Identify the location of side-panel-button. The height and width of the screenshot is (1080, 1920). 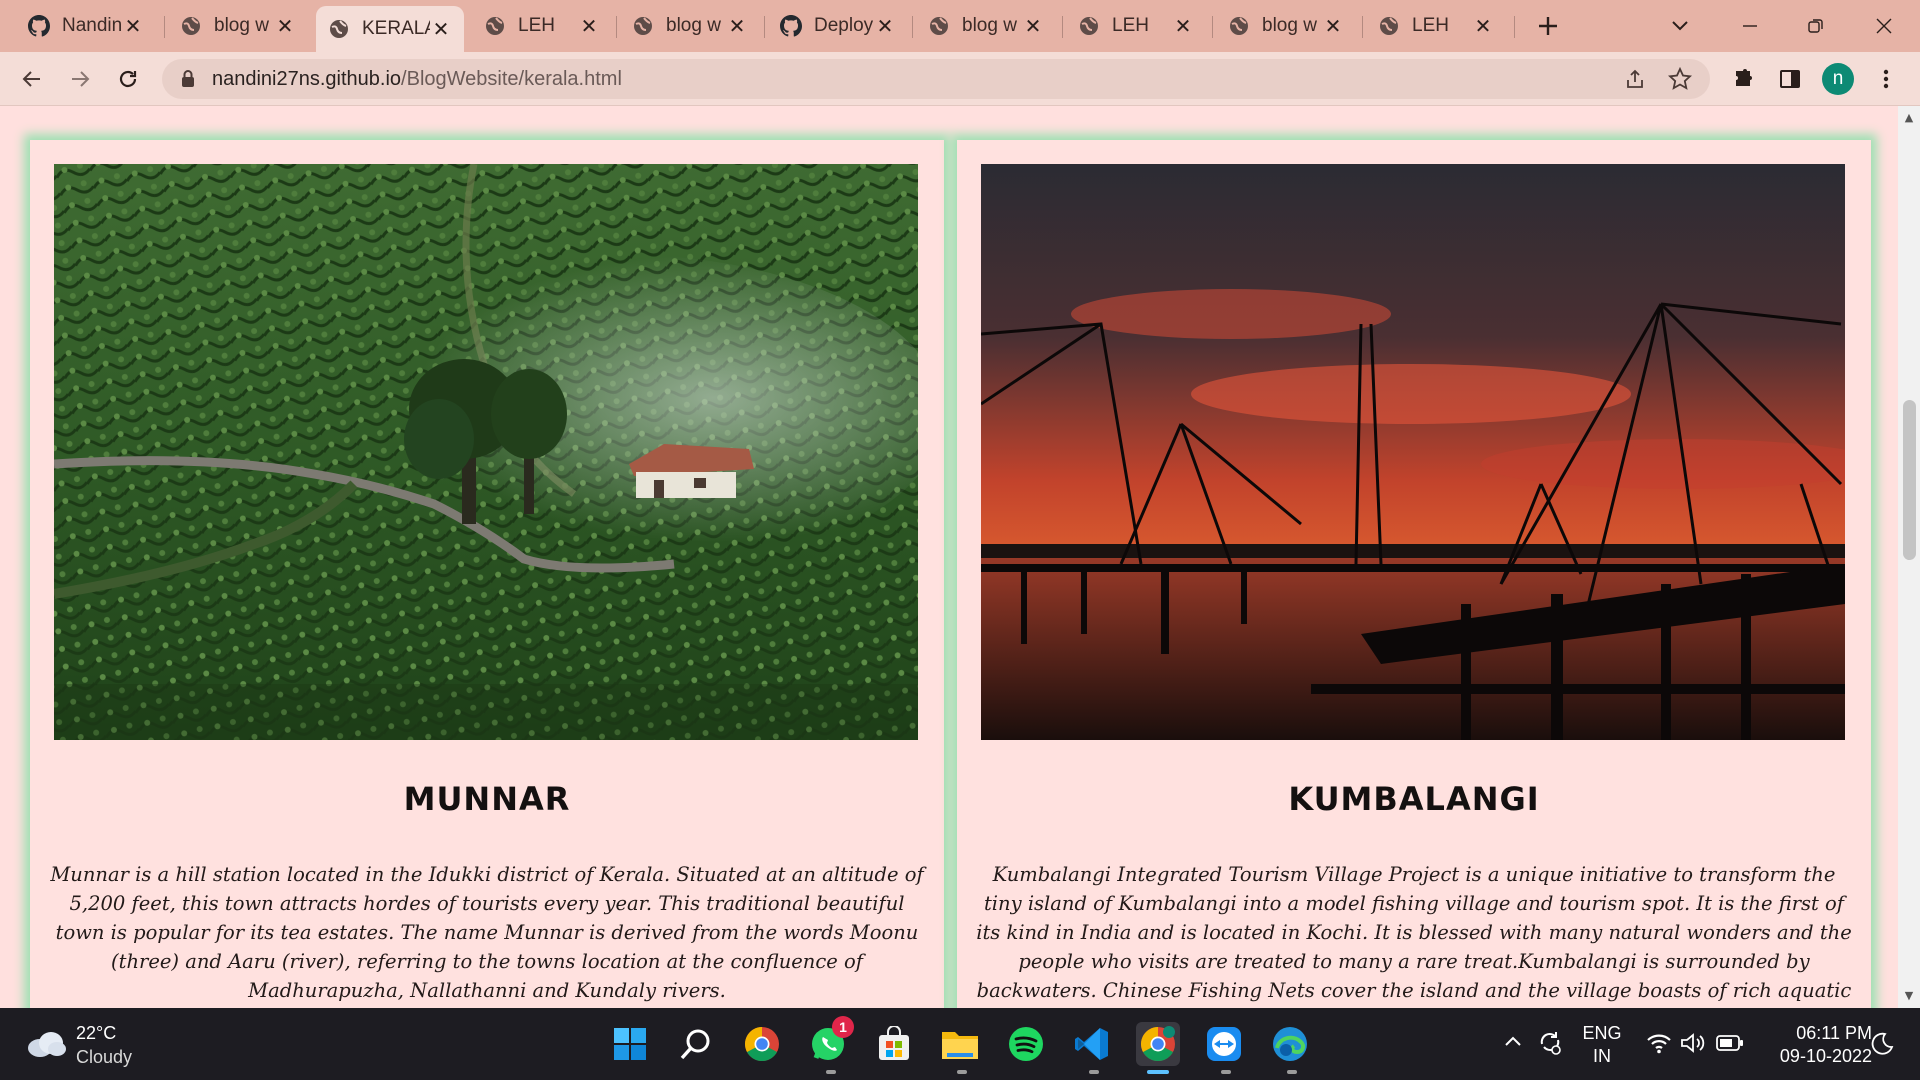
(1790, 79).